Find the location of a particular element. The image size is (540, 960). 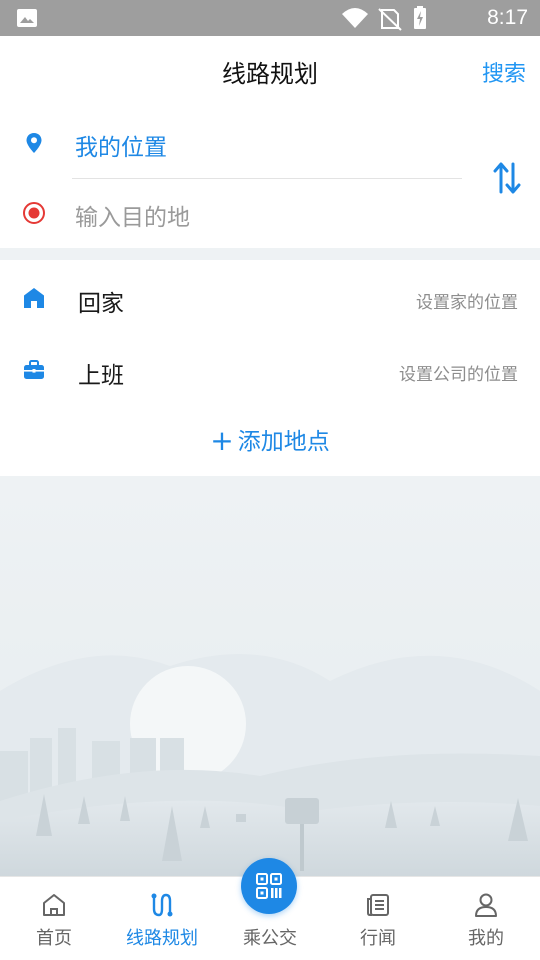

add-place-label: 添加地点 is located at coordinates (283, 442).